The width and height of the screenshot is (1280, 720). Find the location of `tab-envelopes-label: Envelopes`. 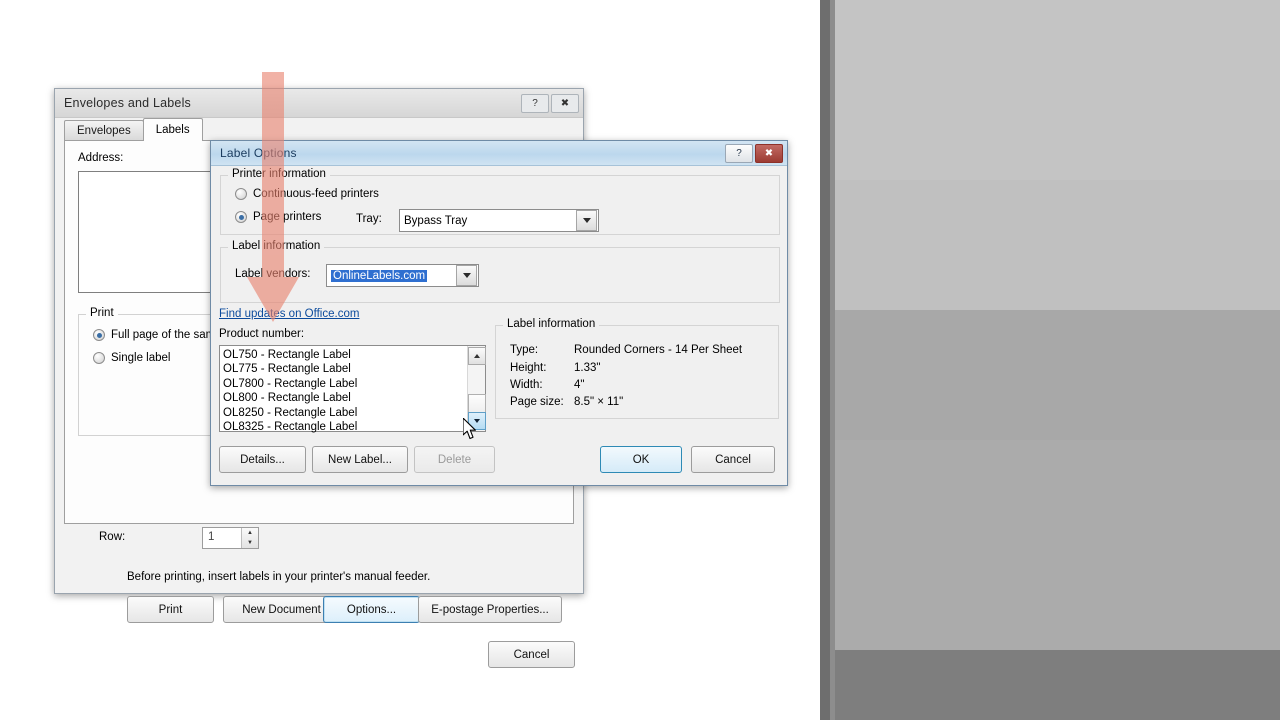

tab-envelopes-label: Envelopes is located at coordinates (104, 131).